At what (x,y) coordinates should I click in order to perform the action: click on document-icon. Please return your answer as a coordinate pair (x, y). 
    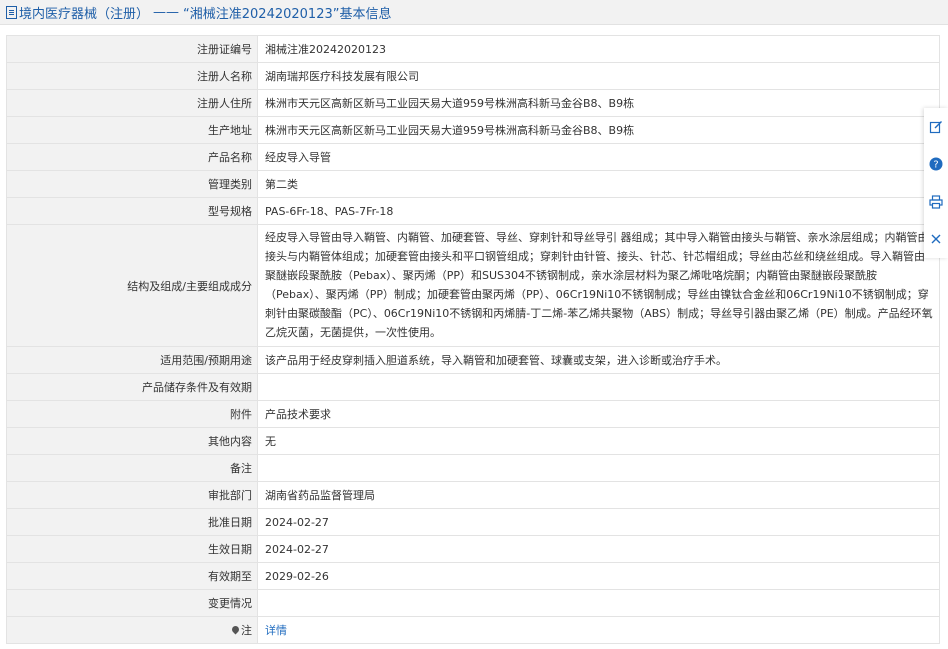
    Looking at the image, I should click on (11, 12).